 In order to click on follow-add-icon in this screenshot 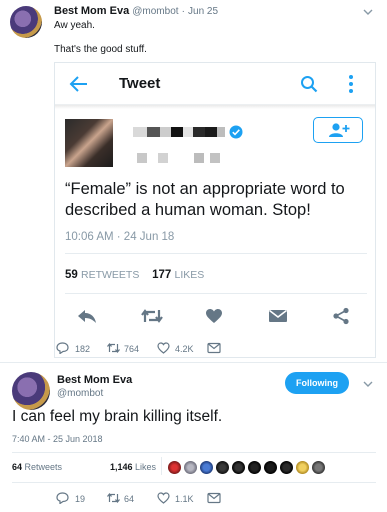, I will do `click(339, 130)`.